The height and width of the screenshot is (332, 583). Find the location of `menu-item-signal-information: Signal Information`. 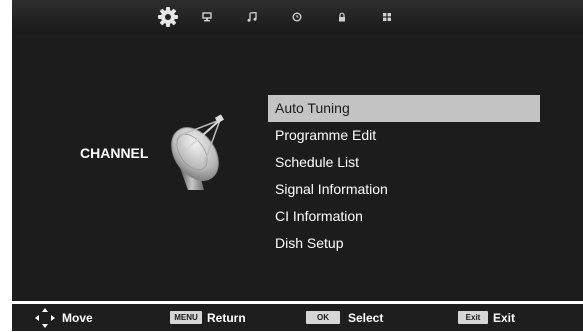

menu-item-signal-information: Signal Information is located at coordinates (404, 189).